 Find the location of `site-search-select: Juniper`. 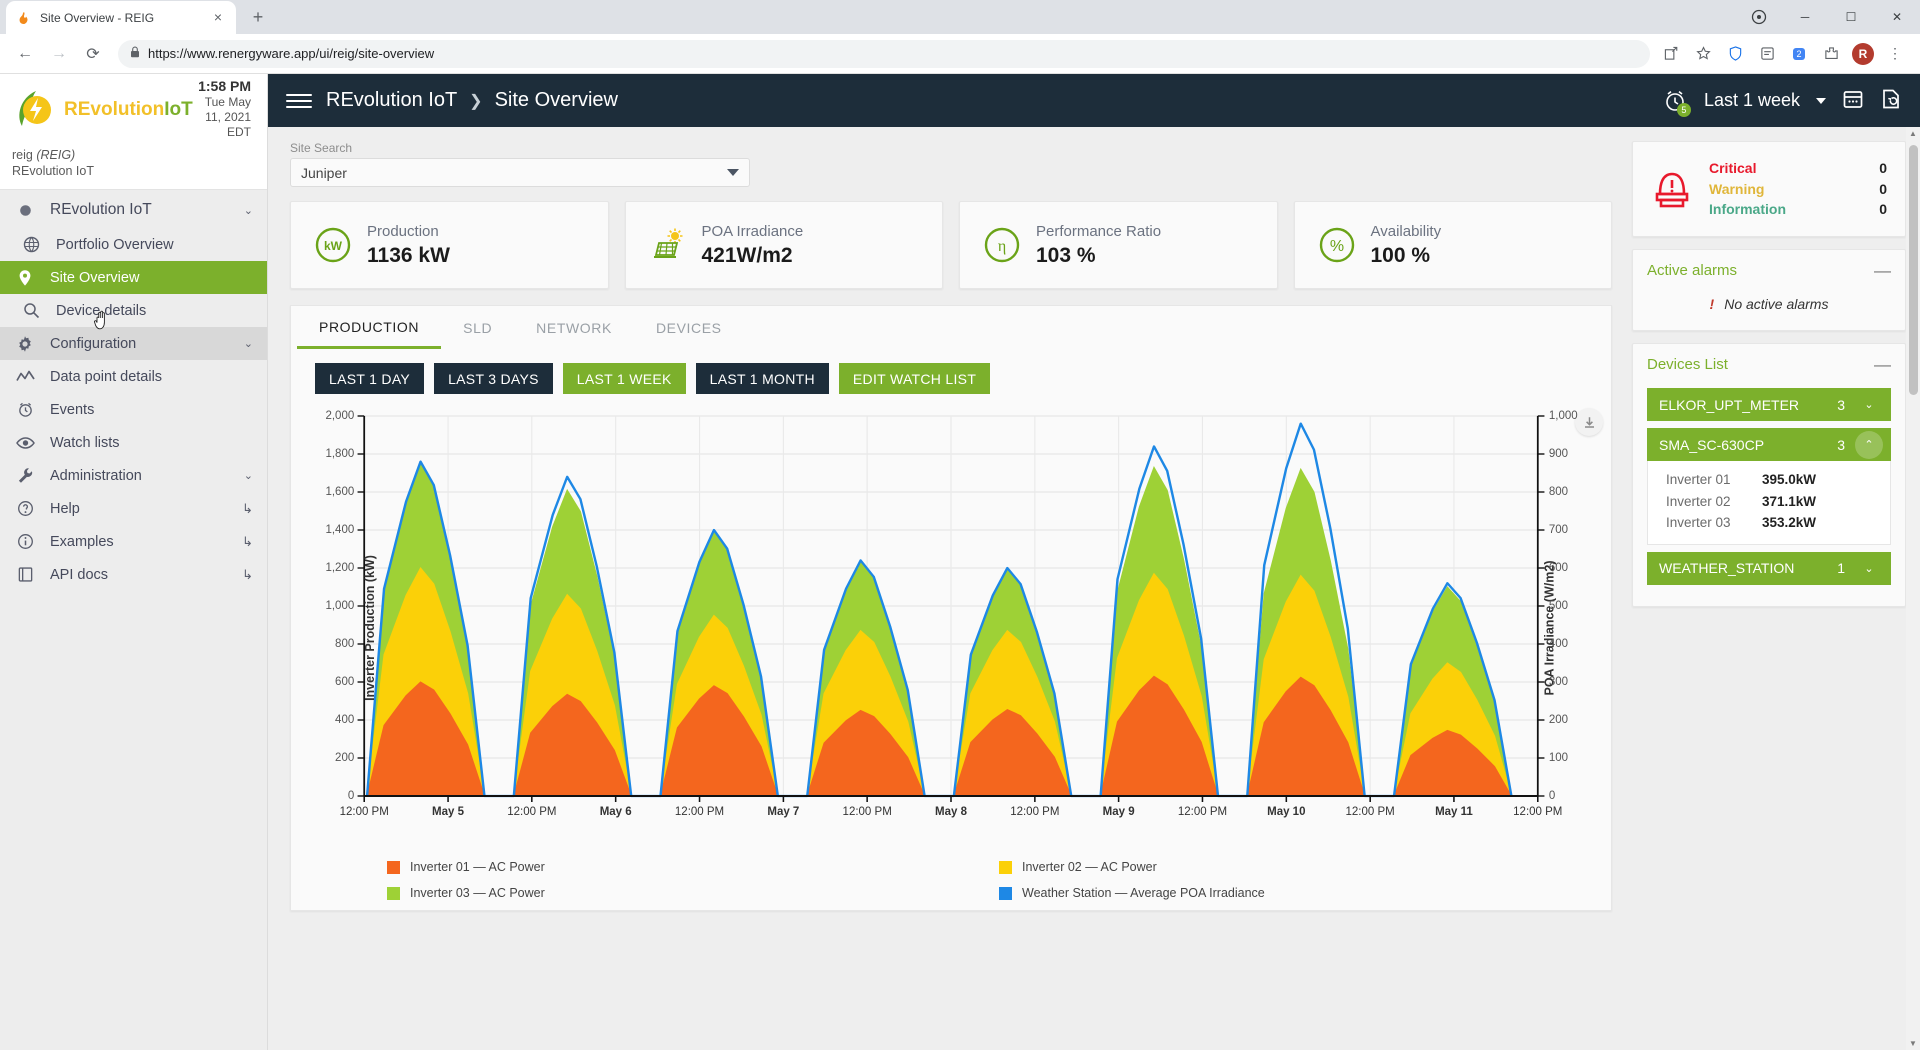

site-search-select: Juniper is located at coordinates (520, 172).